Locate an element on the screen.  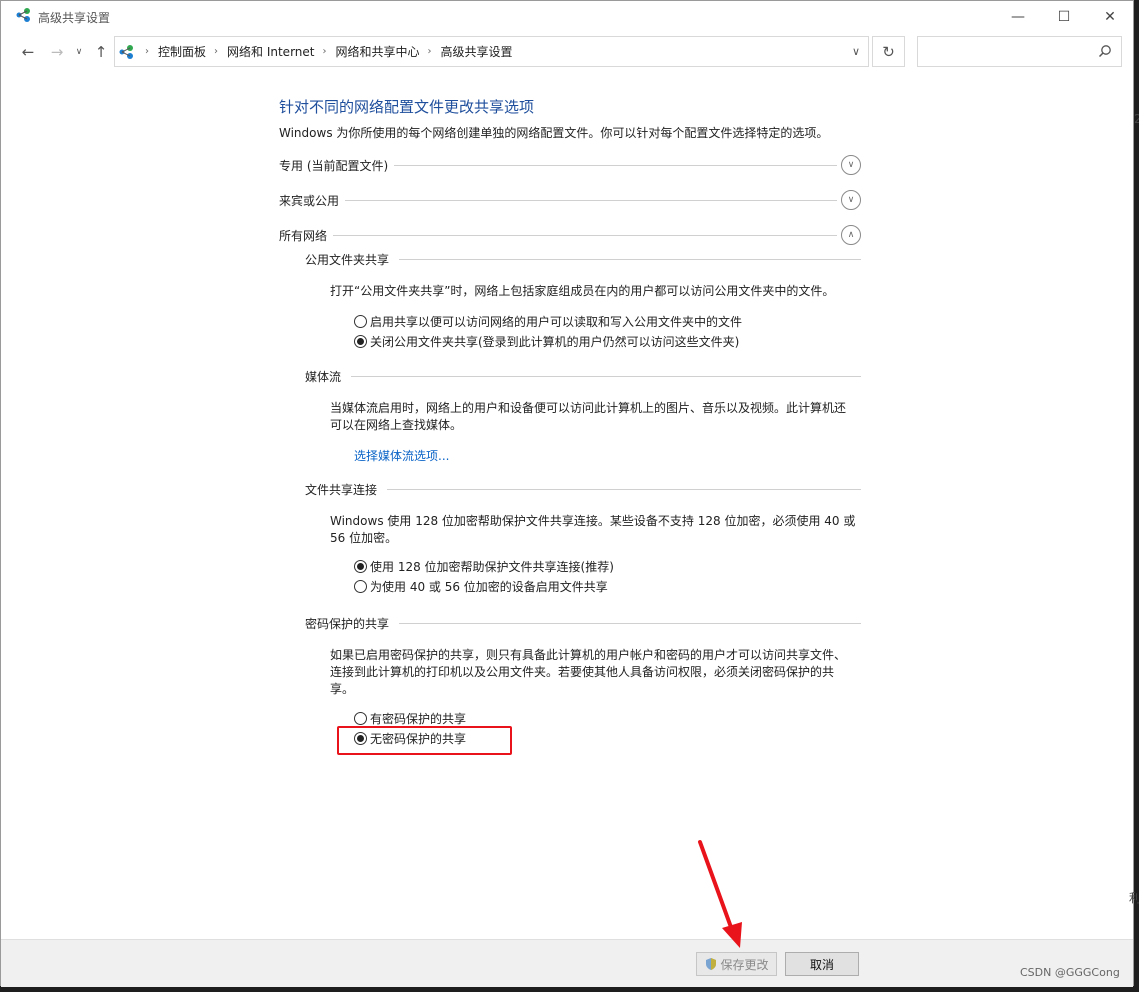
radio-password-protected-on: 有密码保护的共享 is located at coordinates (410, 718).